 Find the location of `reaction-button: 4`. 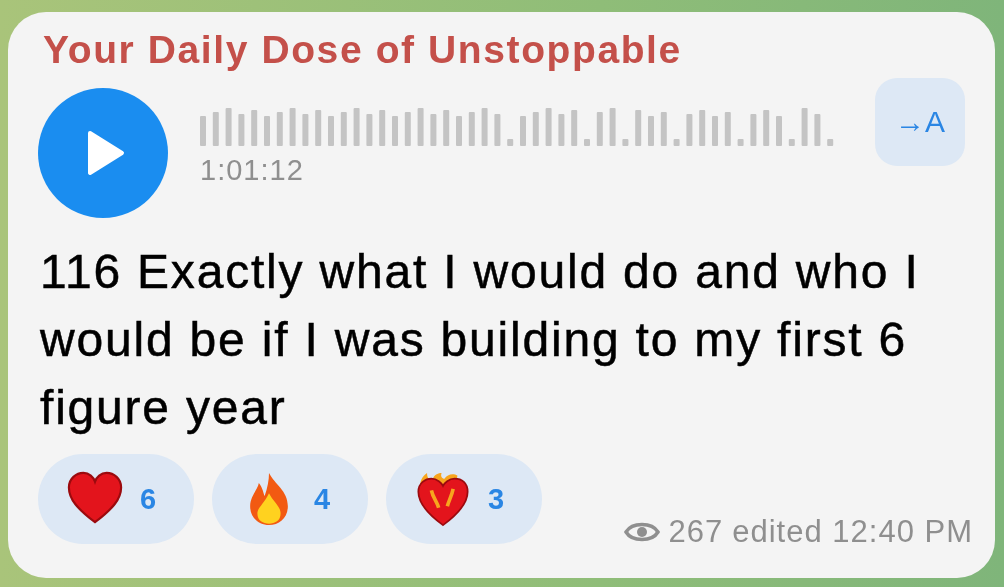

reaction-button: 4 is located at coordinates (290, 499).